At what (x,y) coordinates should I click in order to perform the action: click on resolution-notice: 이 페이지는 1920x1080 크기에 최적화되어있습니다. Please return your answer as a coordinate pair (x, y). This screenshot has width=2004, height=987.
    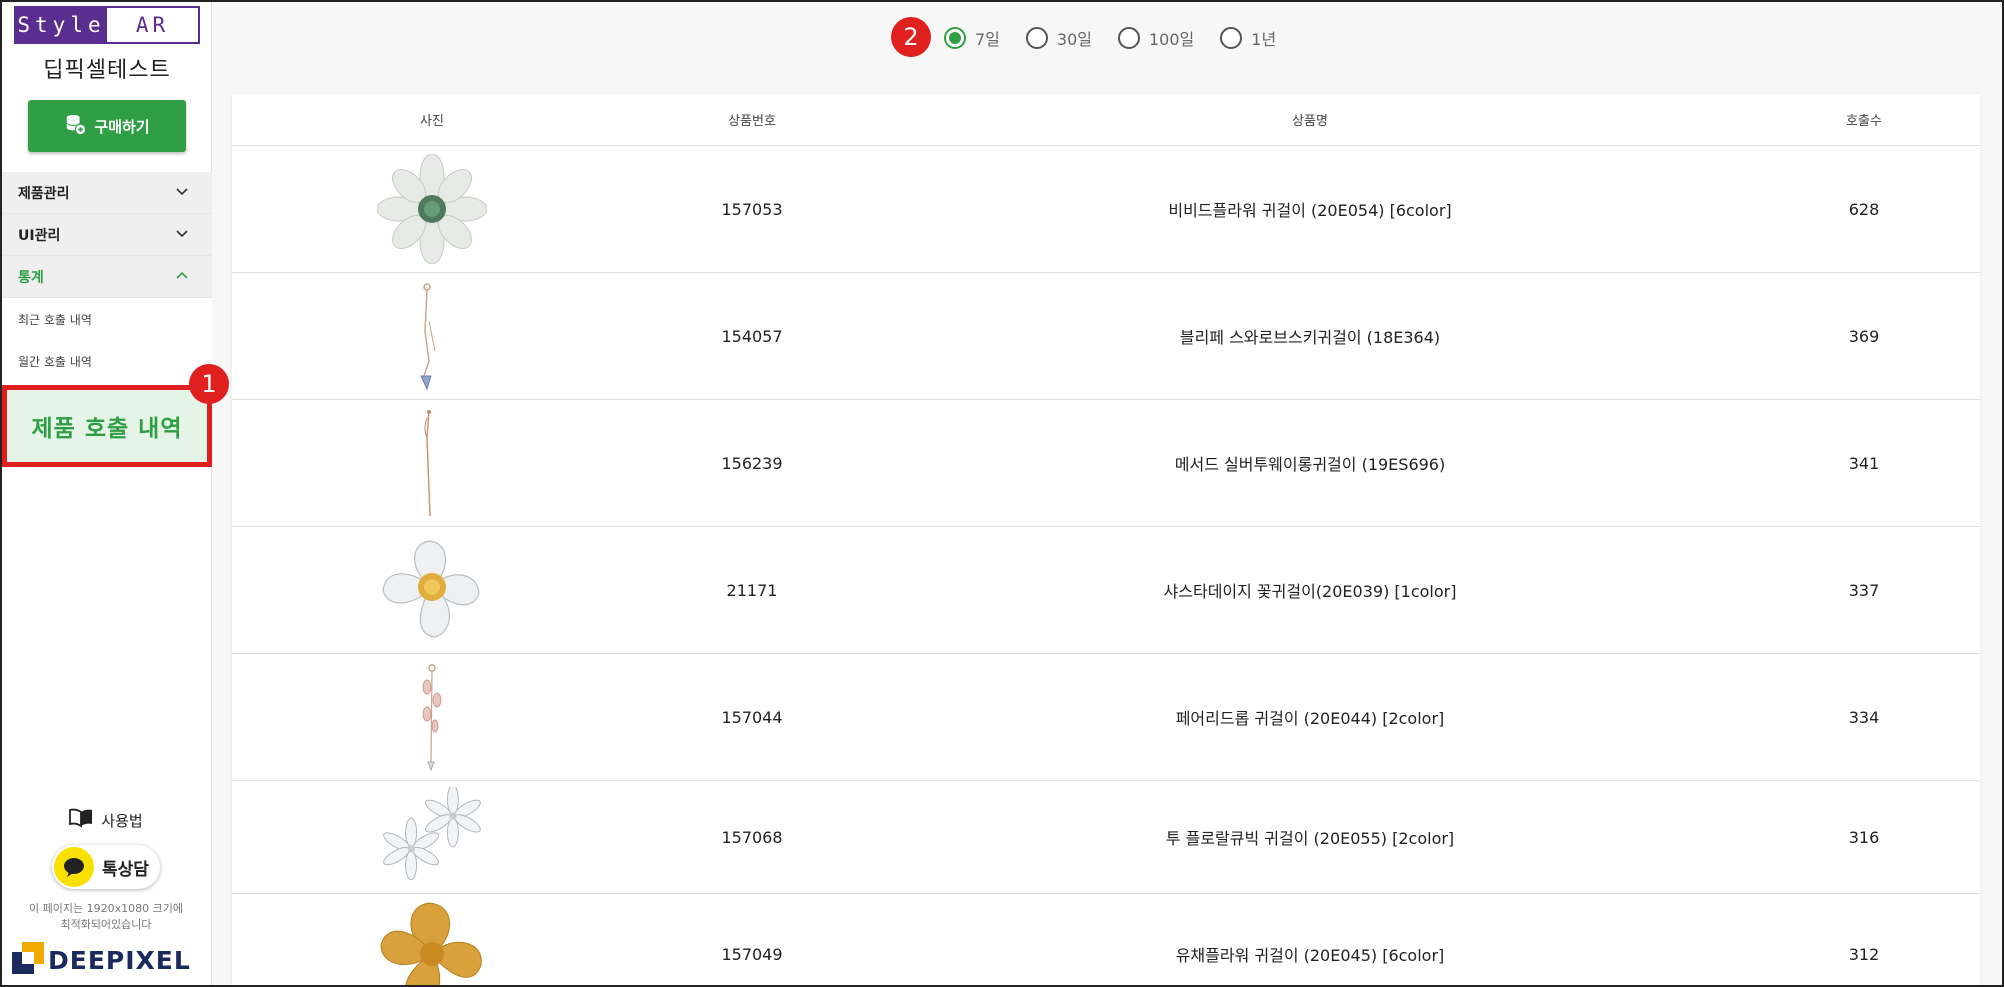
    Looking at the image, I should click on (106, 917).